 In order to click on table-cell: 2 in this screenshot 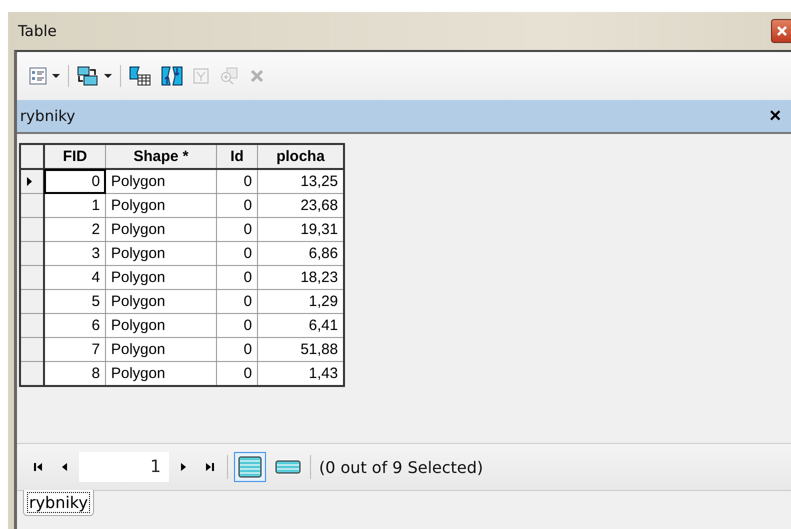, I will do `click(75, 230)`.